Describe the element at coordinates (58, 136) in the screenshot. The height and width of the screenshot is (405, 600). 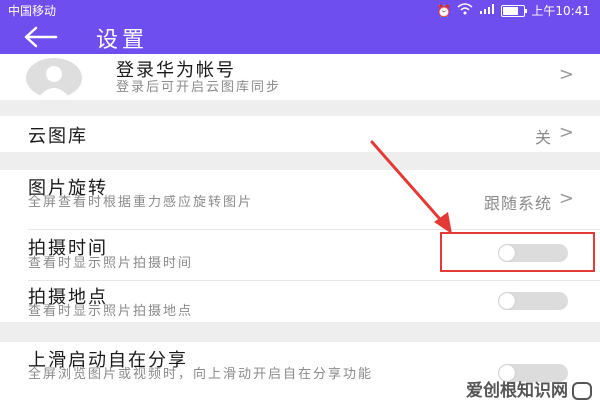
I see `cloud-gallery-title: 云图库` at that location.